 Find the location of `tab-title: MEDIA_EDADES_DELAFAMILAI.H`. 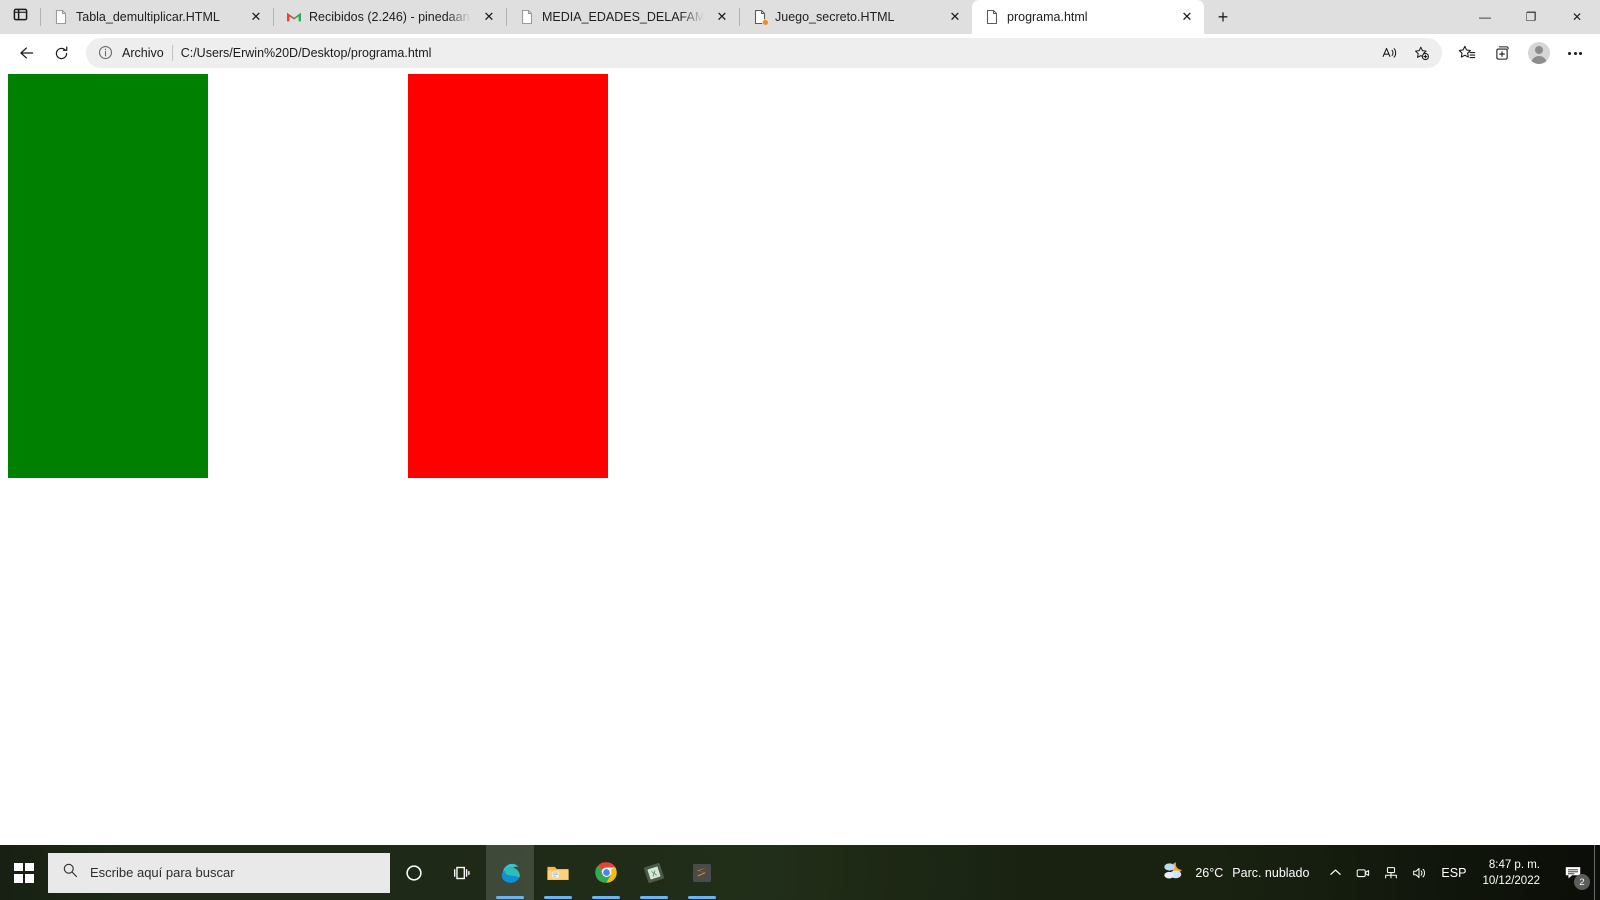

tab-title: MEDIA_EDADES_DELAFAMILAI.H is located at coordinates (623, 17).